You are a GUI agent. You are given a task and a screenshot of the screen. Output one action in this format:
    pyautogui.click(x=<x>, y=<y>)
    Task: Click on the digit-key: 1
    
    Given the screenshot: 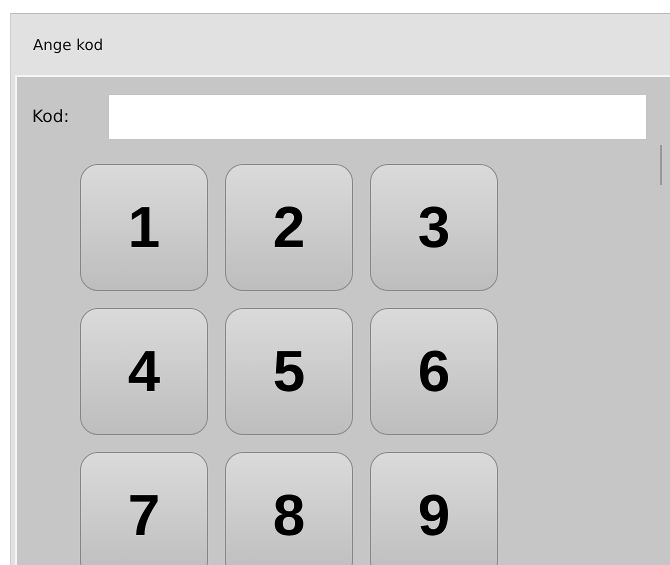 What is the action you would take?
    pyautogui.click(x=144, y=227)
    